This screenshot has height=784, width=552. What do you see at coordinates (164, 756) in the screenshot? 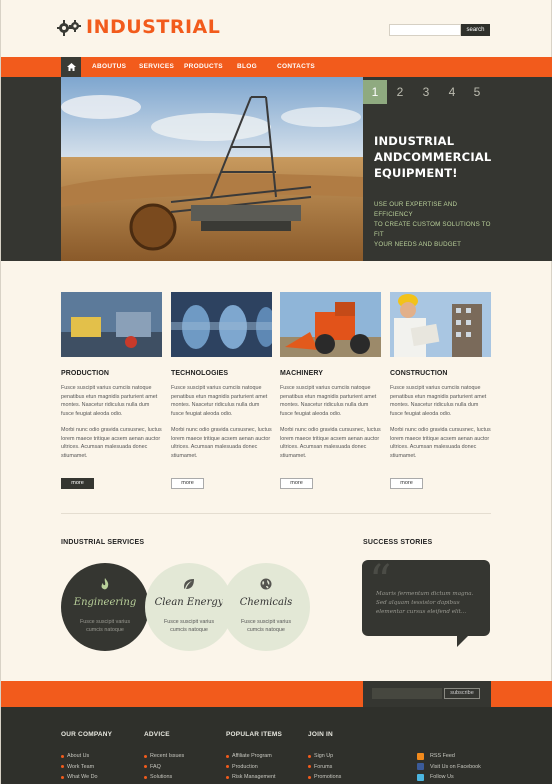
I see `footer-link: Recent Issues` at bounding box center [164, 756].